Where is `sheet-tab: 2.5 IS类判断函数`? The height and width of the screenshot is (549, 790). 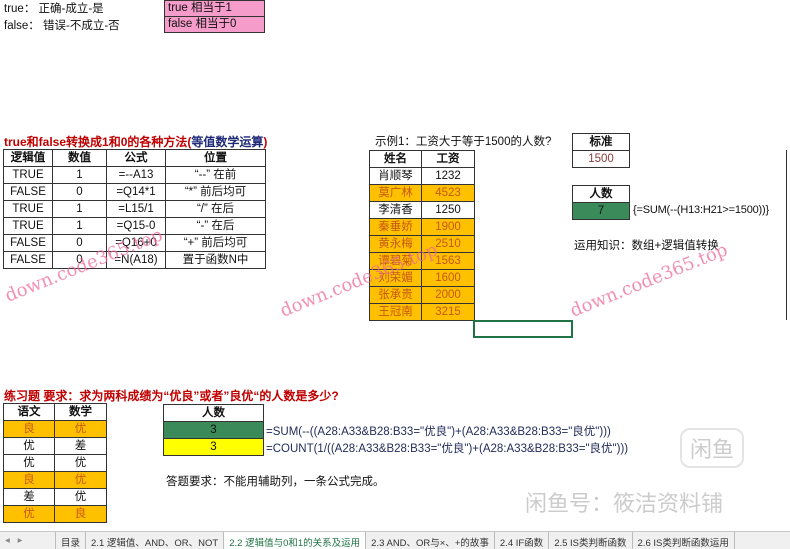
sheet-tab: 2.5 IS类判断函数 is located at coordinates (591, 540).